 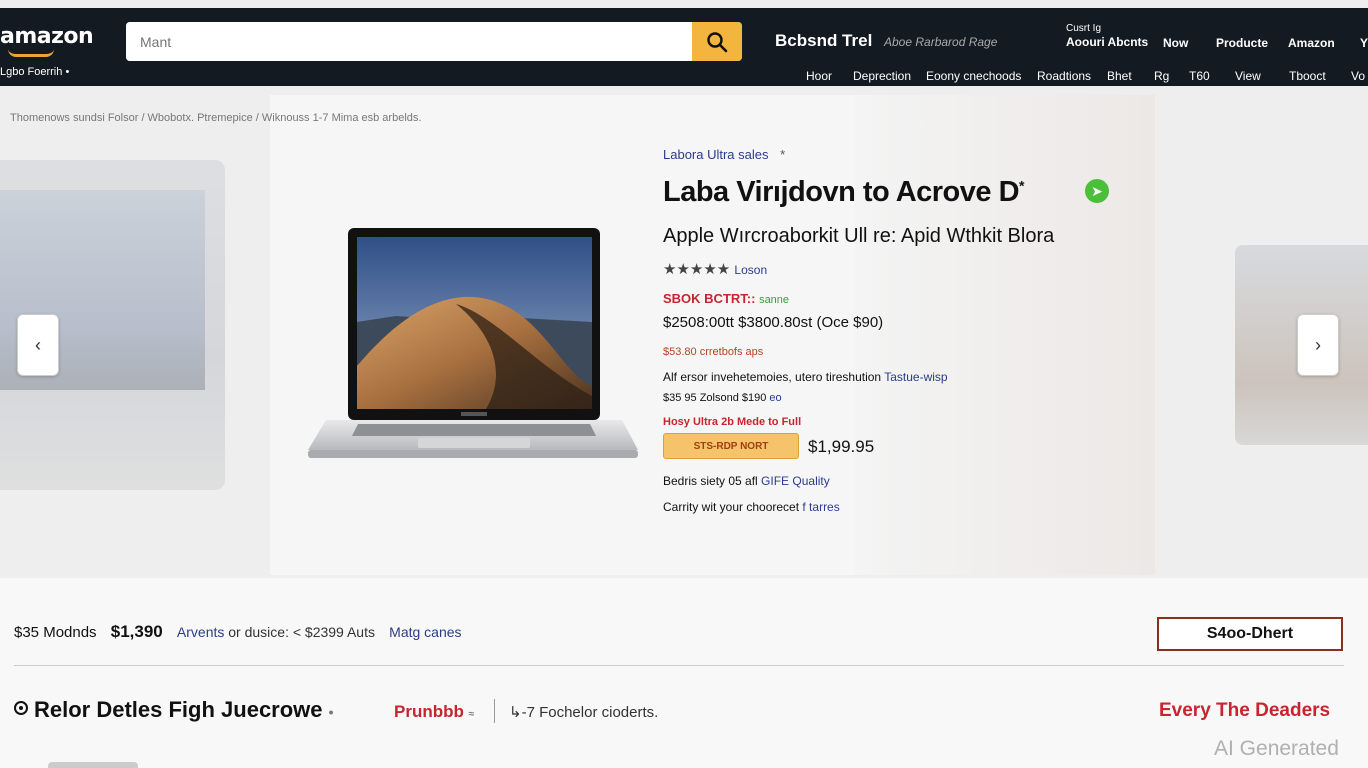 I want to click on top-nav-amazon: Amazon, so click(x=1311, y=43).